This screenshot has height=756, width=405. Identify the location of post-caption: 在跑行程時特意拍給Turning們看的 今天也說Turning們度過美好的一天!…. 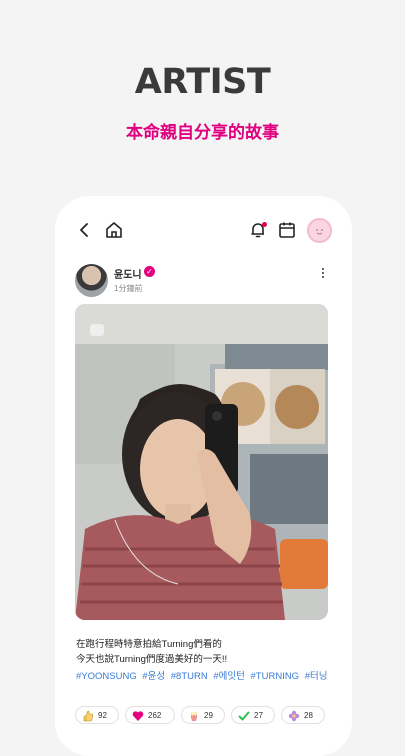
(206, 652).